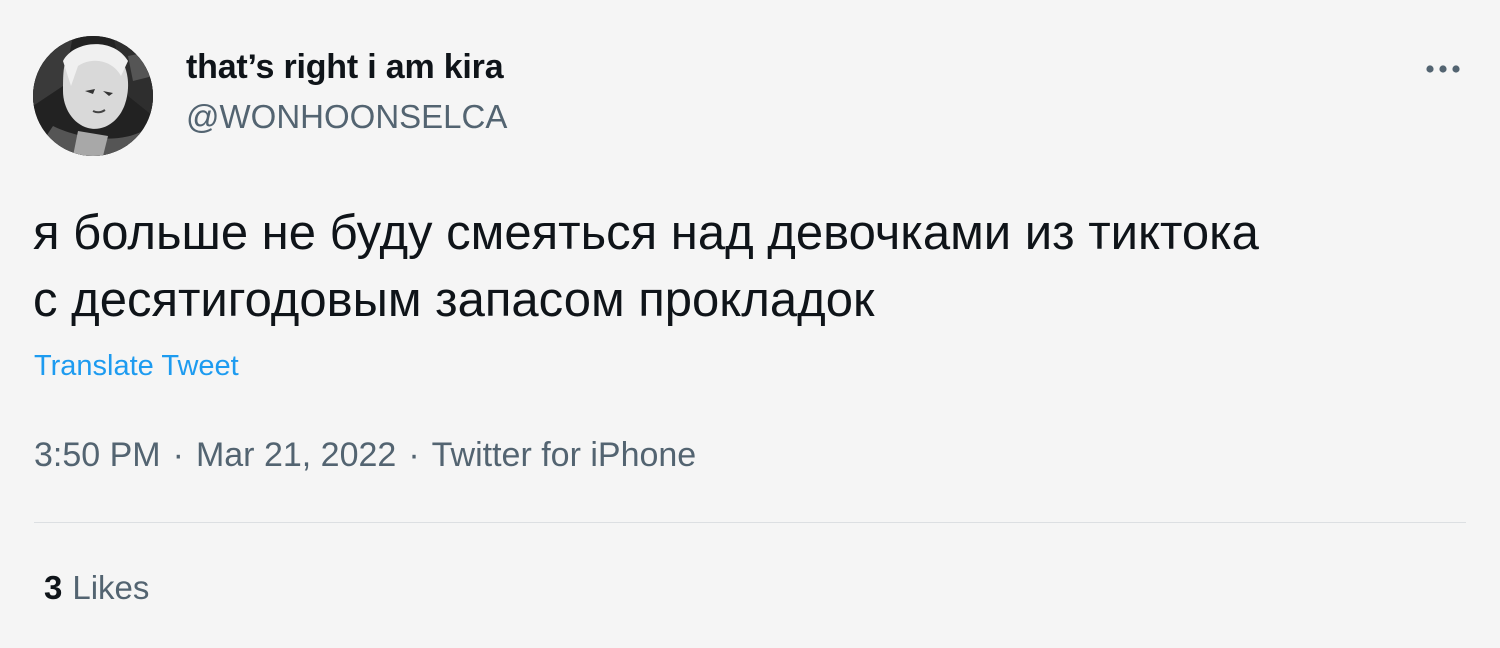 The image size is (1500, 648). I want to click on likes-link: 3 Likes, so click(96, 588).